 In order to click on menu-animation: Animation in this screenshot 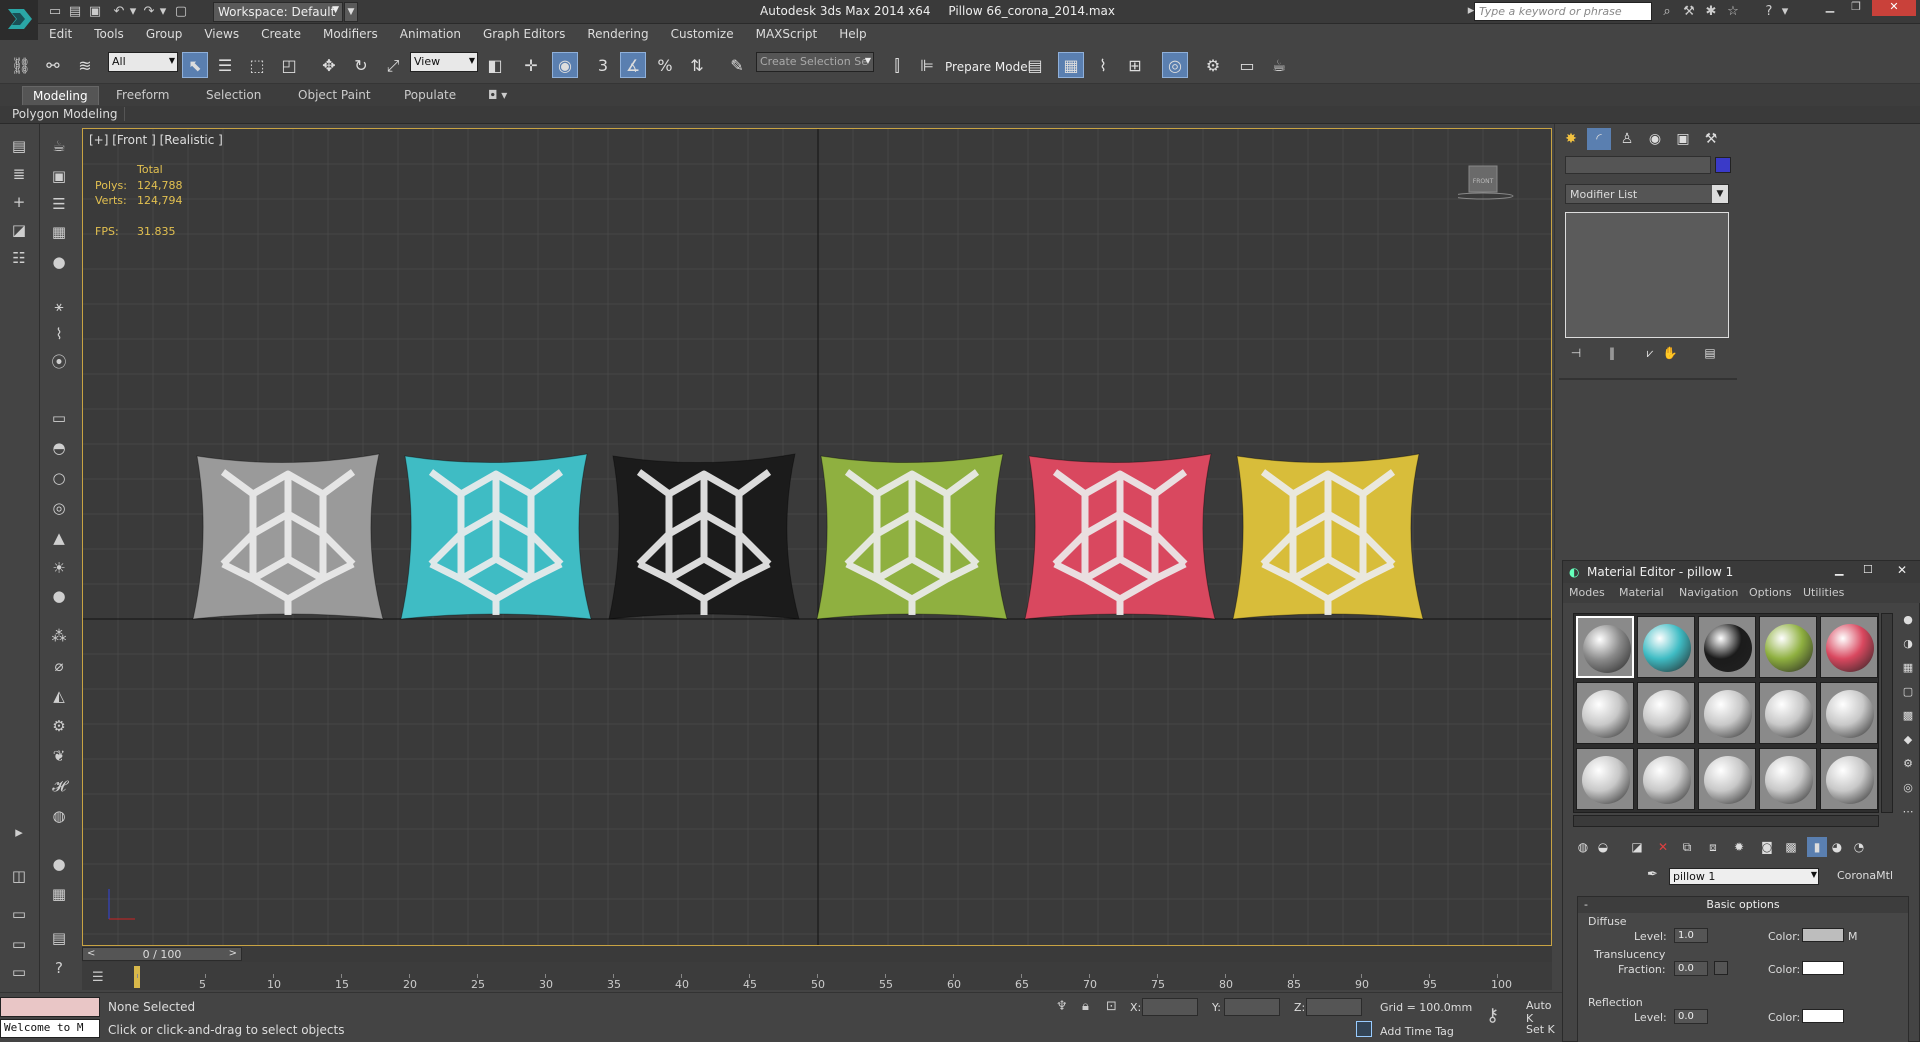, I will do `click(430, 32)`.